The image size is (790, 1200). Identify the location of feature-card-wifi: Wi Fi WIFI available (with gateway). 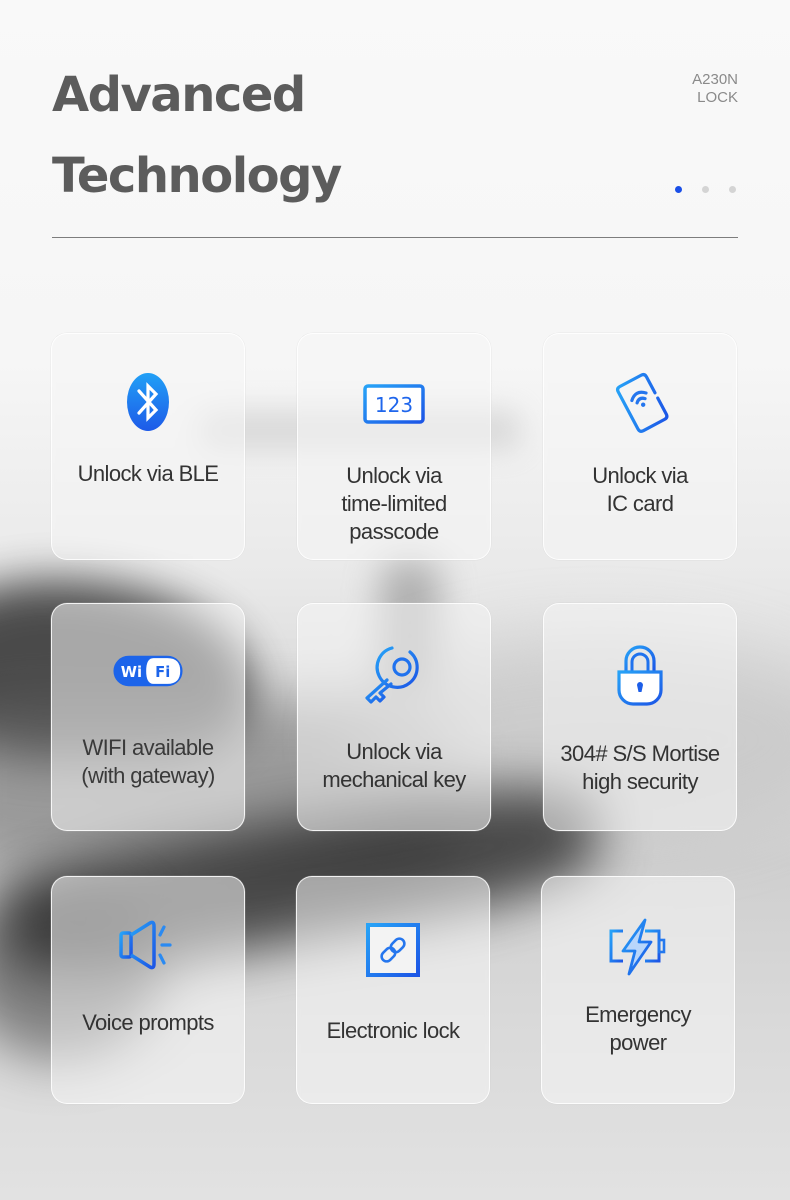
(148, 717).